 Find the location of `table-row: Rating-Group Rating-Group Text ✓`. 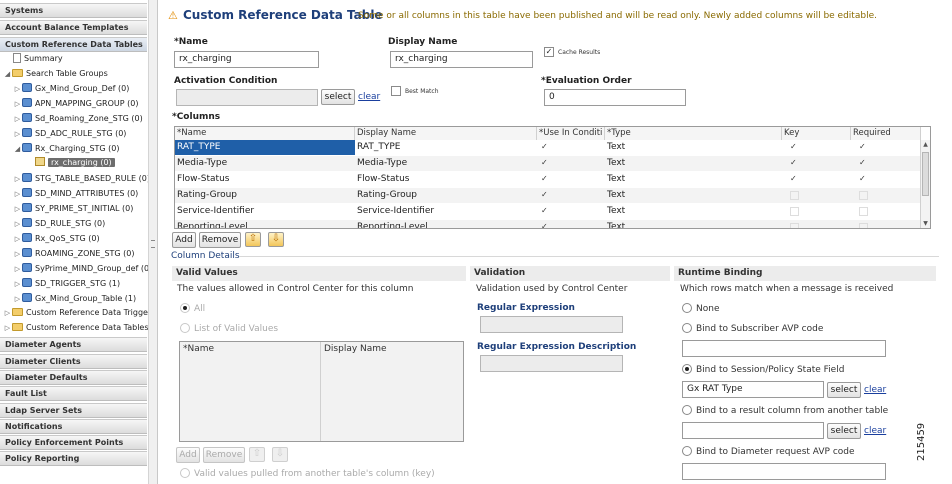

table-row: Rating-Group Rating-Group Text ✓ is located at coordinates (548, 195).